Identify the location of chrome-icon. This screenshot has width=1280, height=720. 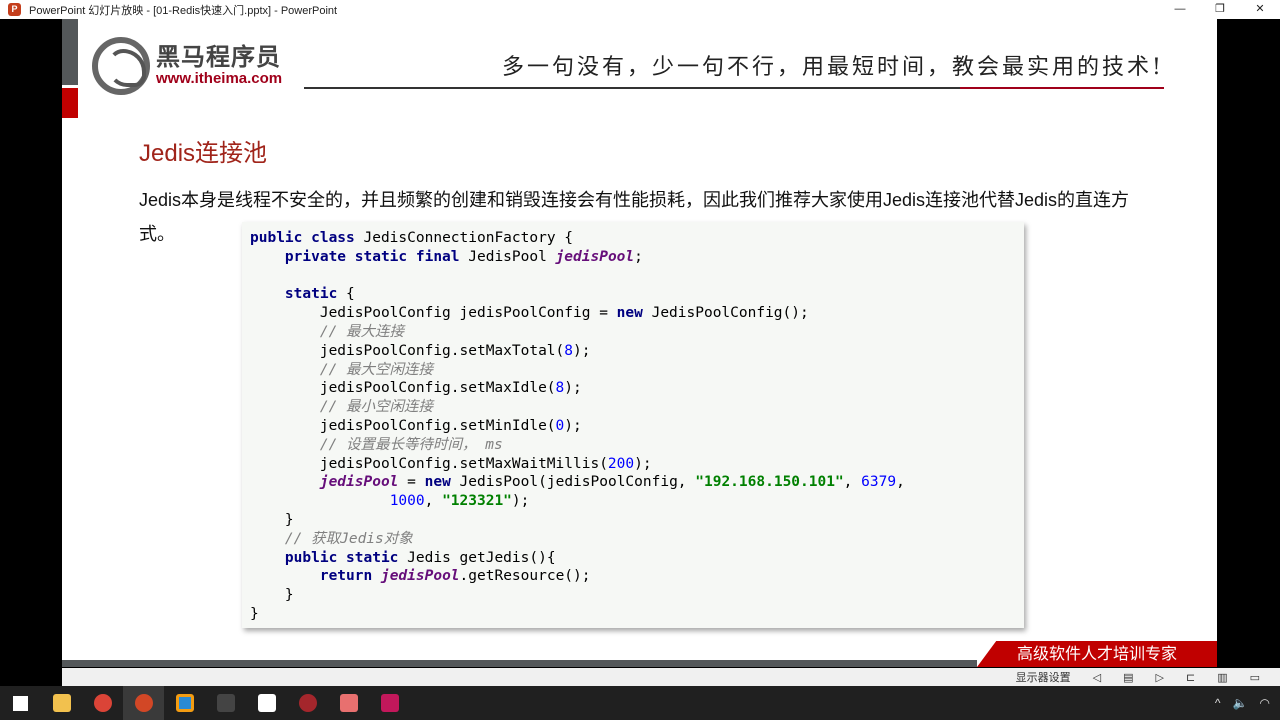
(102, 703).